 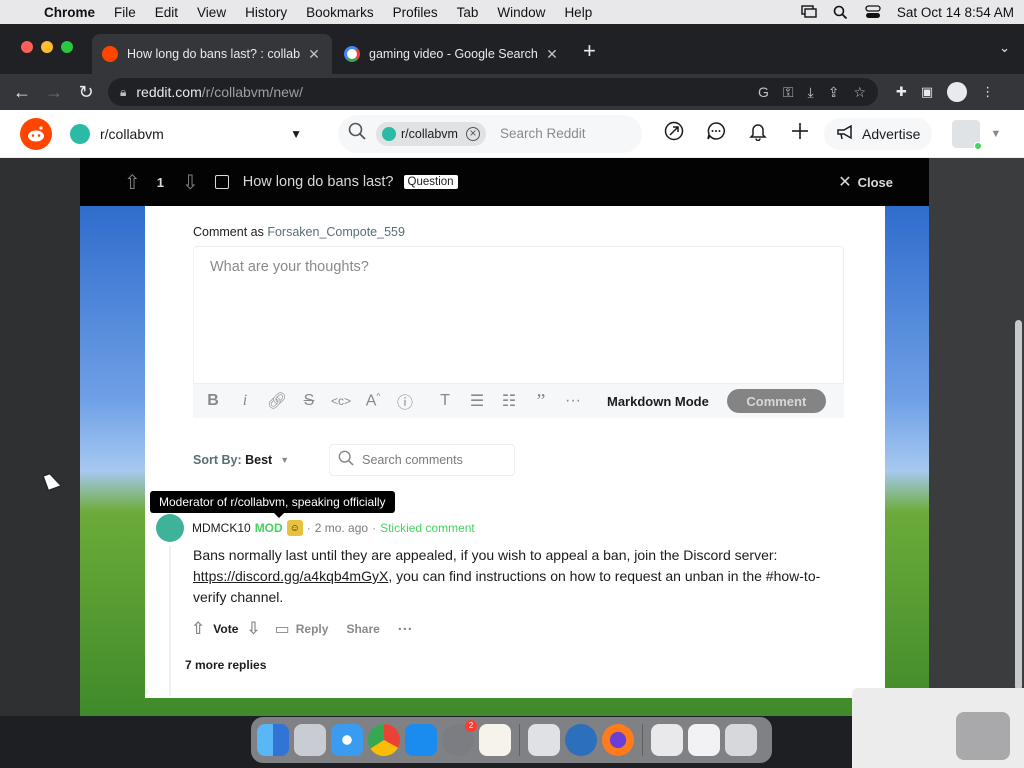 I want to click on menu-profiles: Profiles, so click(x=415, y=12).